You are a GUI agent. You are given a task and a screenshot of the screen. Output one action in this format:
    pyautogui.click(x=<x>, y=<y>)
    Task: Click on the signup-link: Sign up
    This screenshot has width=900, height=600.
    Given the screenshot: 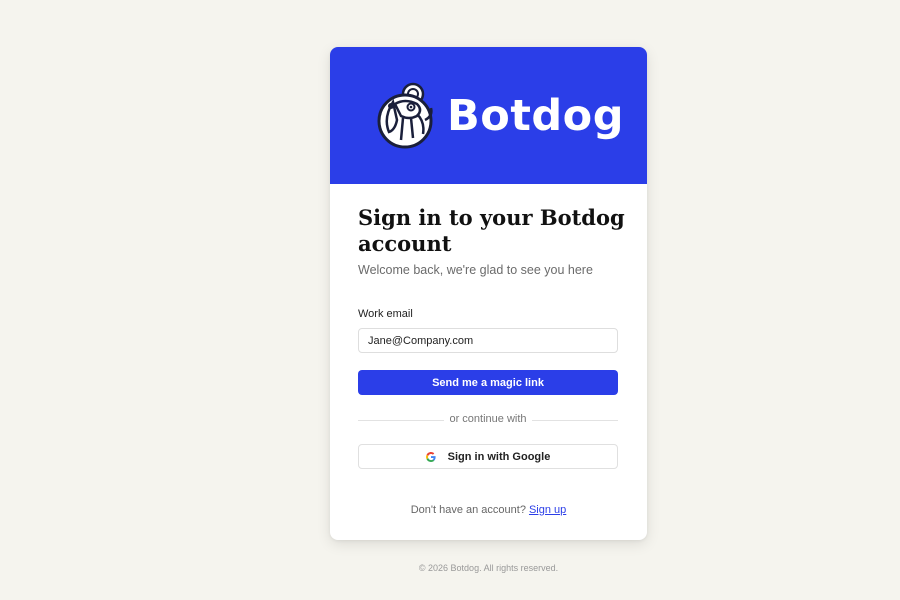 What is the action you would take?
    pyautogui.click(x=547, y=510)
    